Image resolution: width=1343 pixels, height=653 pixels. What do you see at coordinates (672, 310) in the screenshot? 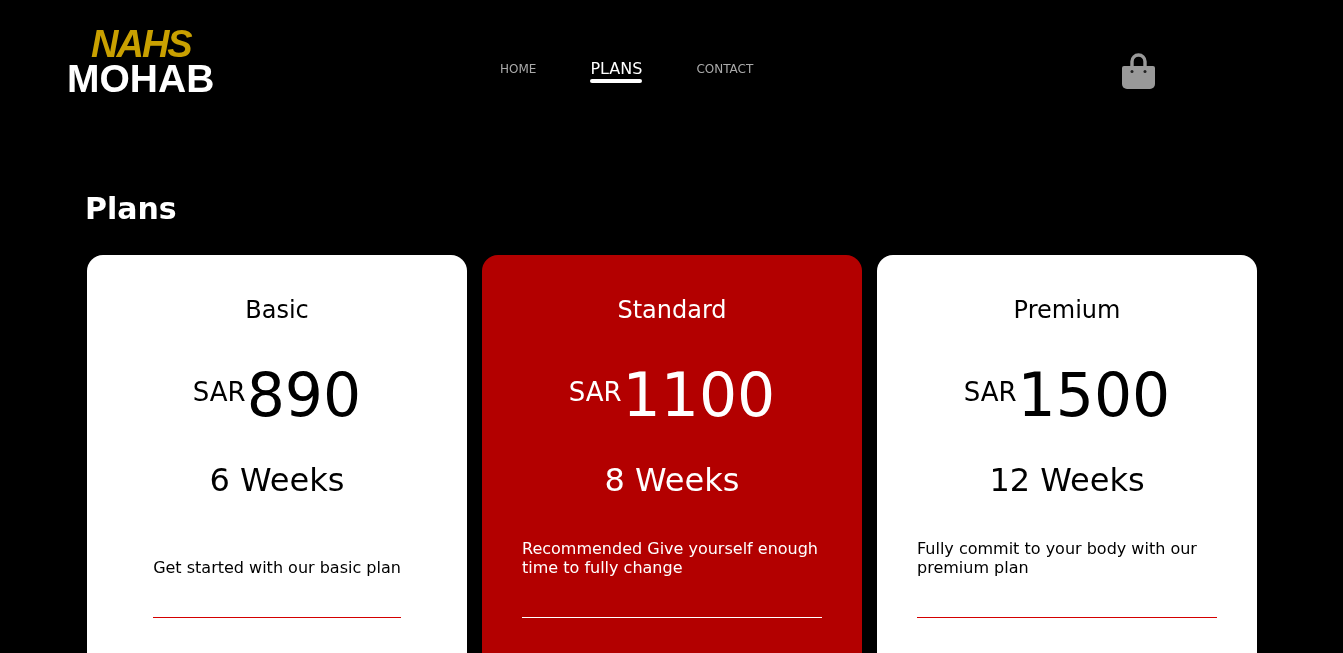
I see `plan-name: Standard` at bounding box center [672, 310].